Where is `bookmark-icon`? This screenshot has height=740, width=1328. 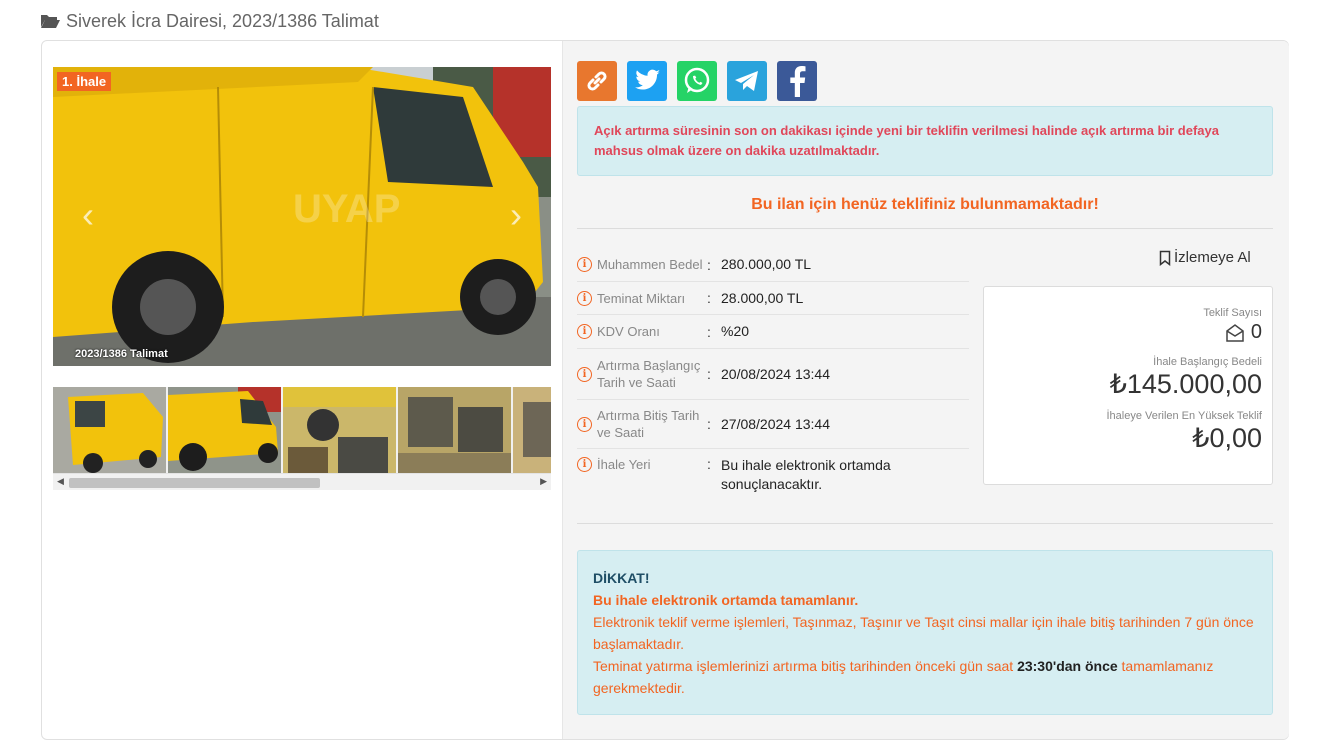 bookmark-icon is located at coordinates (1165, 258).